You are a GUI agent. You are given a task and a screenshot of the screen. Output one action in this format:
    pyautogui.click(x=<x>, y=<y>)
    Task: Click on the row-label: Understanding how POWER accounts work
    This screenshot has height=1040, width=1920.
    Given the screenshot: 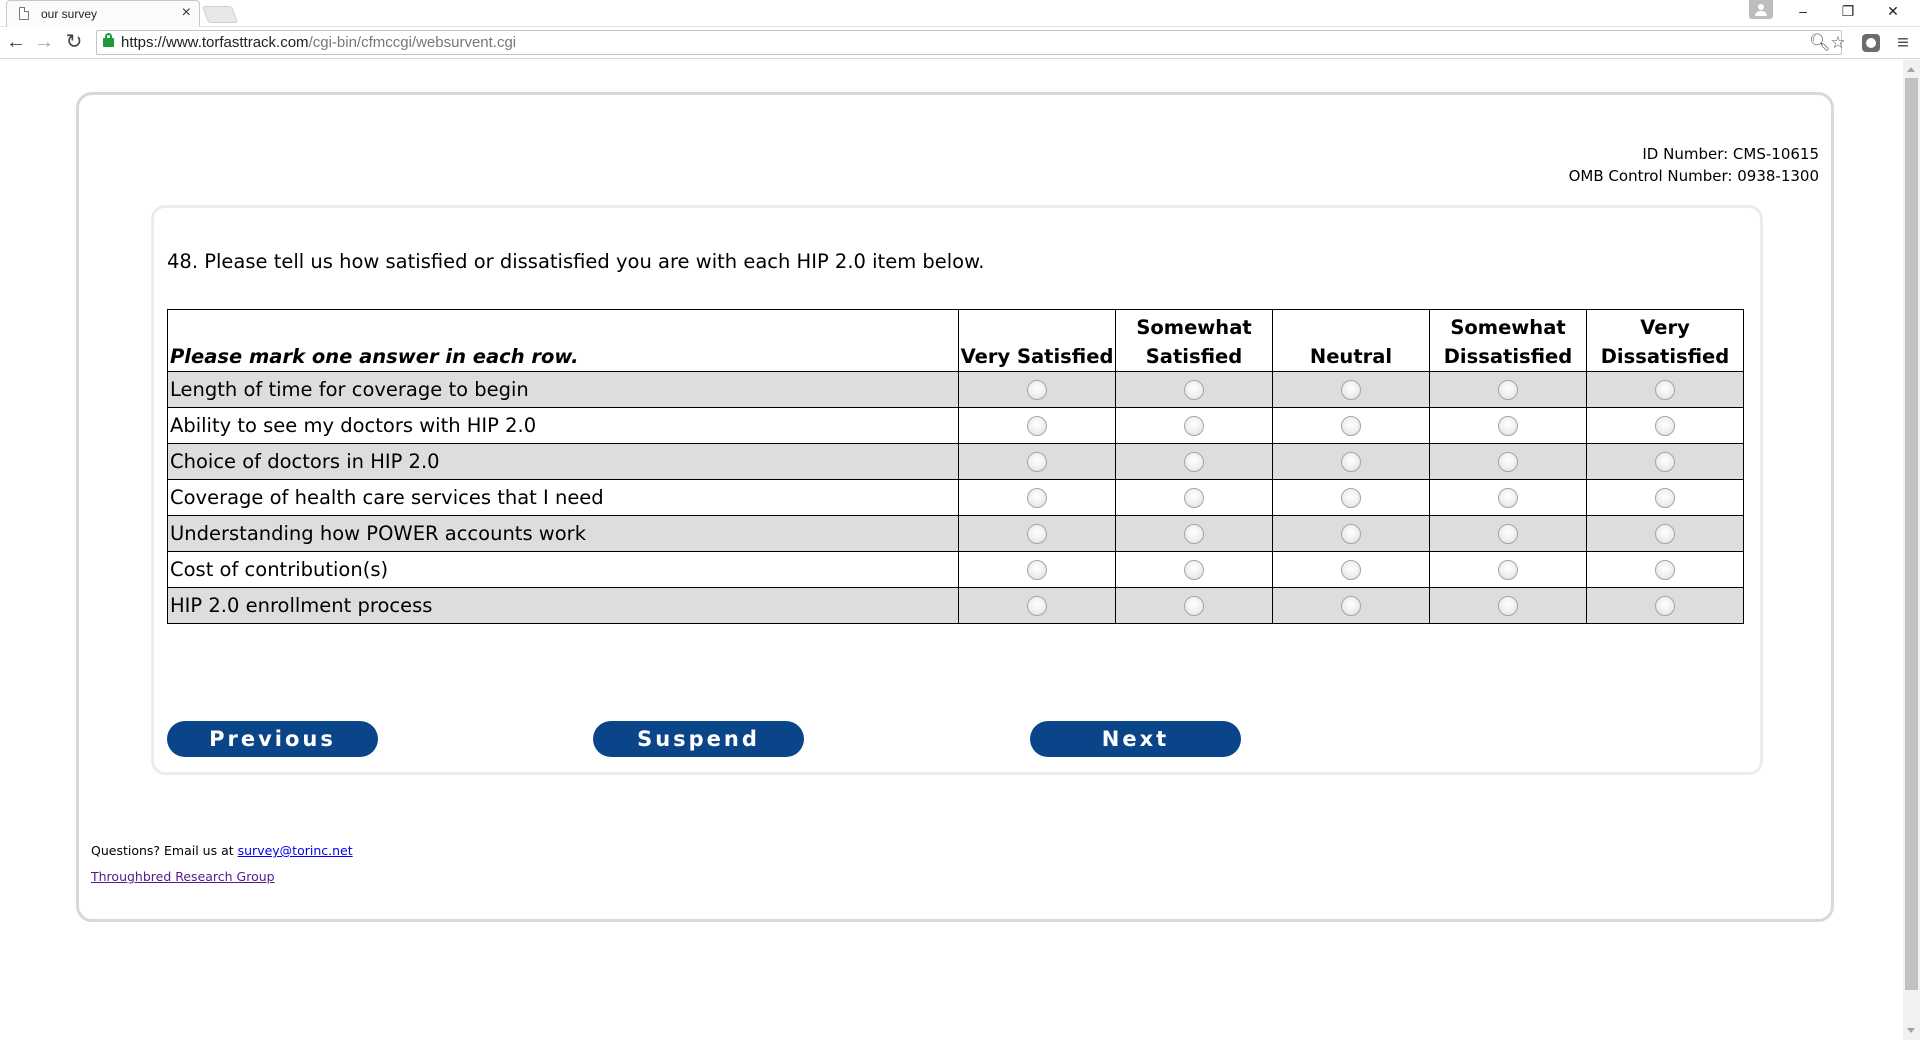 What is the action you would take?
    pyautogui.click(x=563, y=533)
    